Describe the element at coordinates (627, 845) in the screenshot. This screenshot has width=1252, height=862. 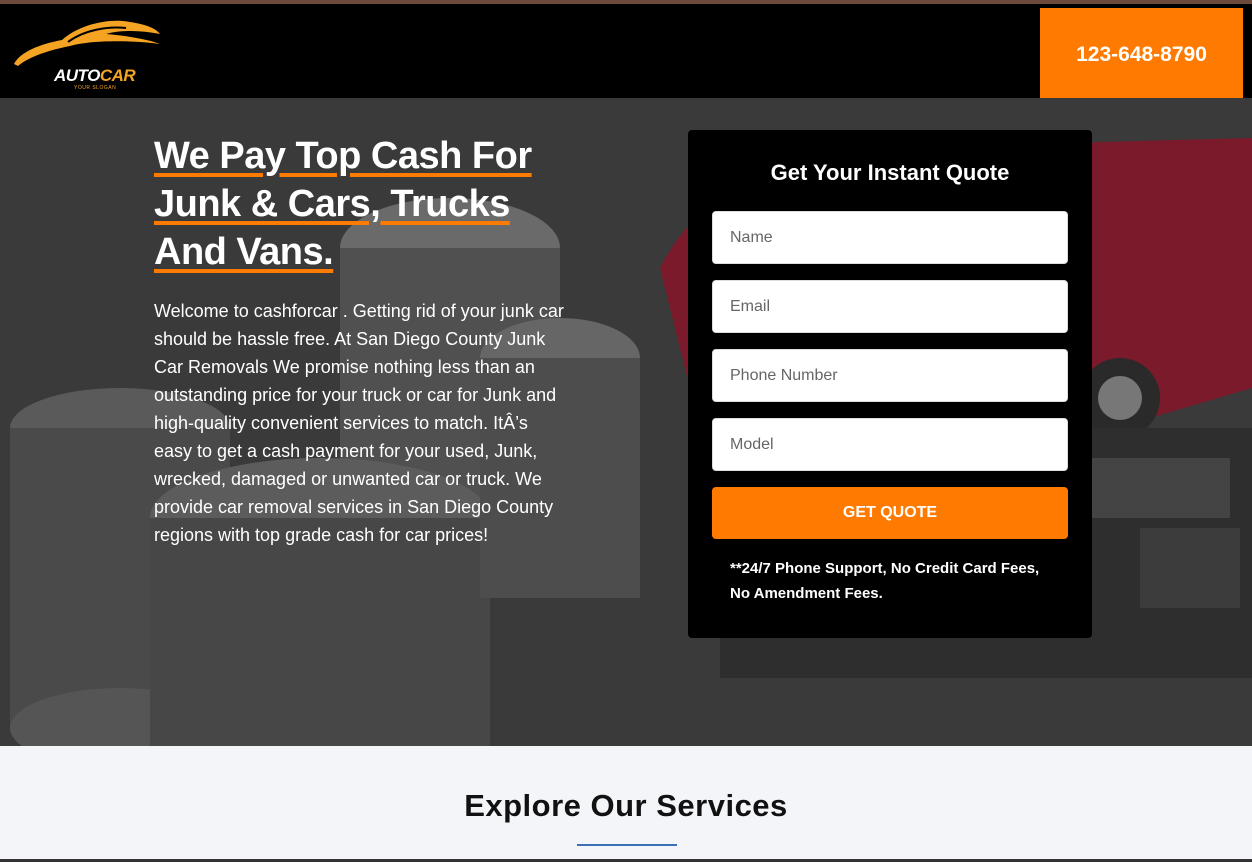
I see `services-title-underline` at that location.